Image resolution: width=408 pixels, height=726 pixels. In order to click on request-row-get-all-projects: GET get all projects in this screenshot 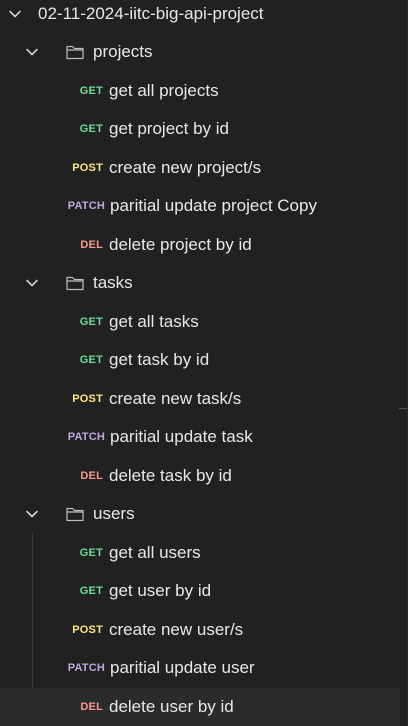, I will do `click(200, 91)`.